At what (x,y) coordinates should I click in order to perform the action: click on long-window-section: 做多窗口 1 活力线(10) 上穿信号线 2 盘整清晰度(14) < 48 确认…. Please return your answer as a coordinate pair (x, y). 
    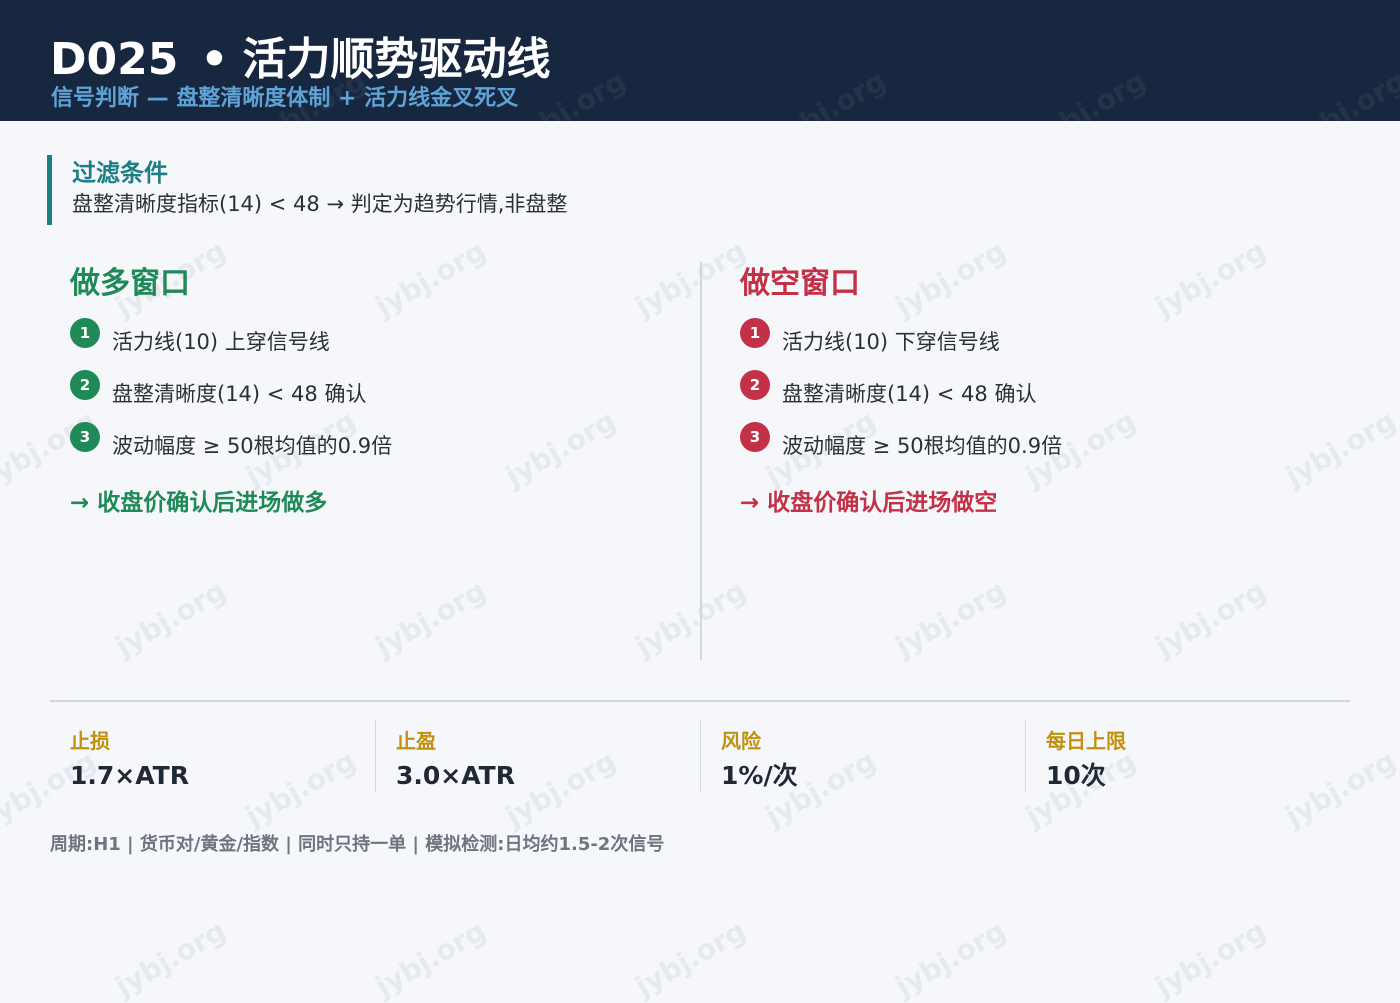
    Looking at the image, I should click on (370, 391).